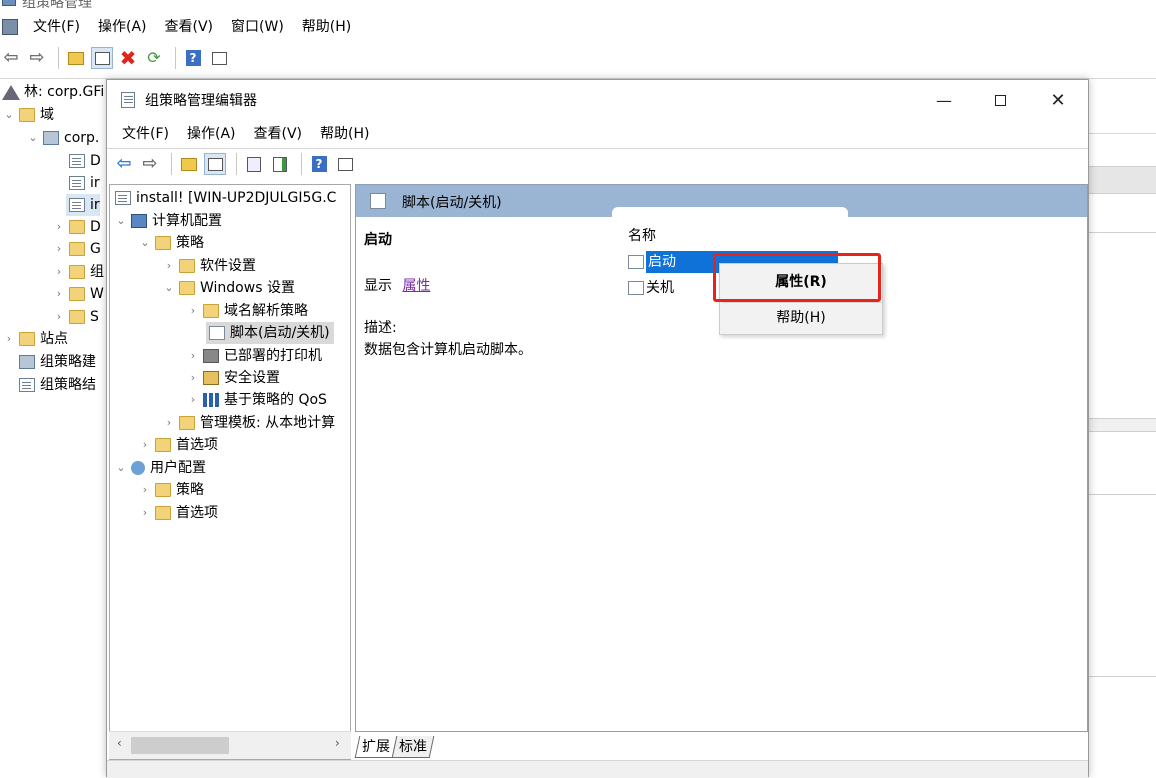 The width and height of the screenshot is (1156, 778). I want to click on tree-item-ou: › W, so click(78, 294).